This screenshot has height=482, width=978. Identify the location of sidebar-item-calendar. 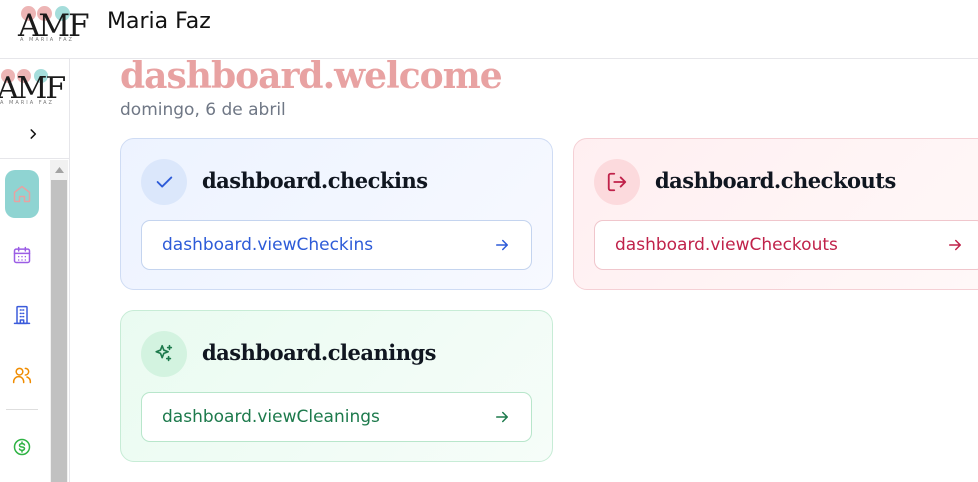
(22, 255).